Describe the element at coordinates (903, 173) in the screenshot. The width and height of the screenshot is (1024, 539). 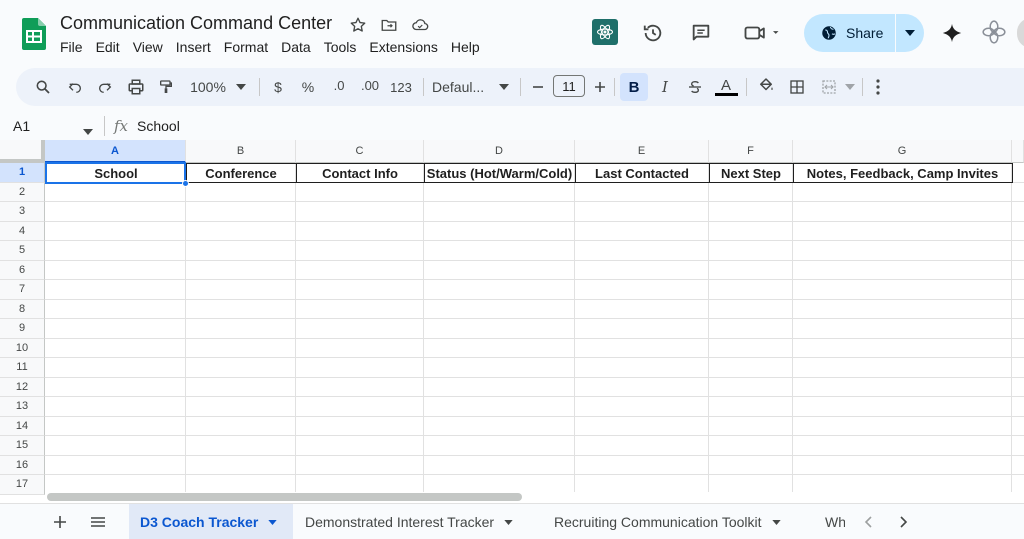
I see `cell-g1: Notes, Feedback, Camp Invites` at that location.